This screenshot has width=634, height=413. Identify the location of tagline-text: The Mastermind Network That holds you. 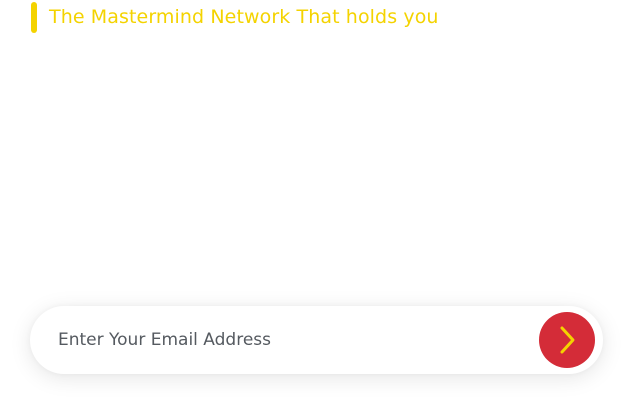
(244, 17).